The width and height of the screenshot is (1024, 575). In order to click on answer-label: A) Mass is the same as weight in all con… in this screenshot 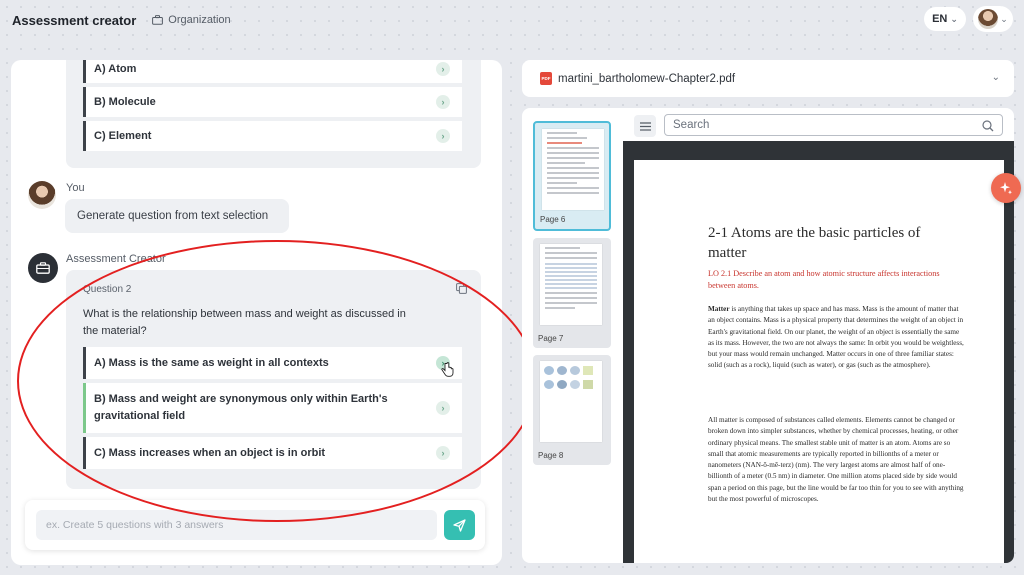, I will do `click(211, 363)`.